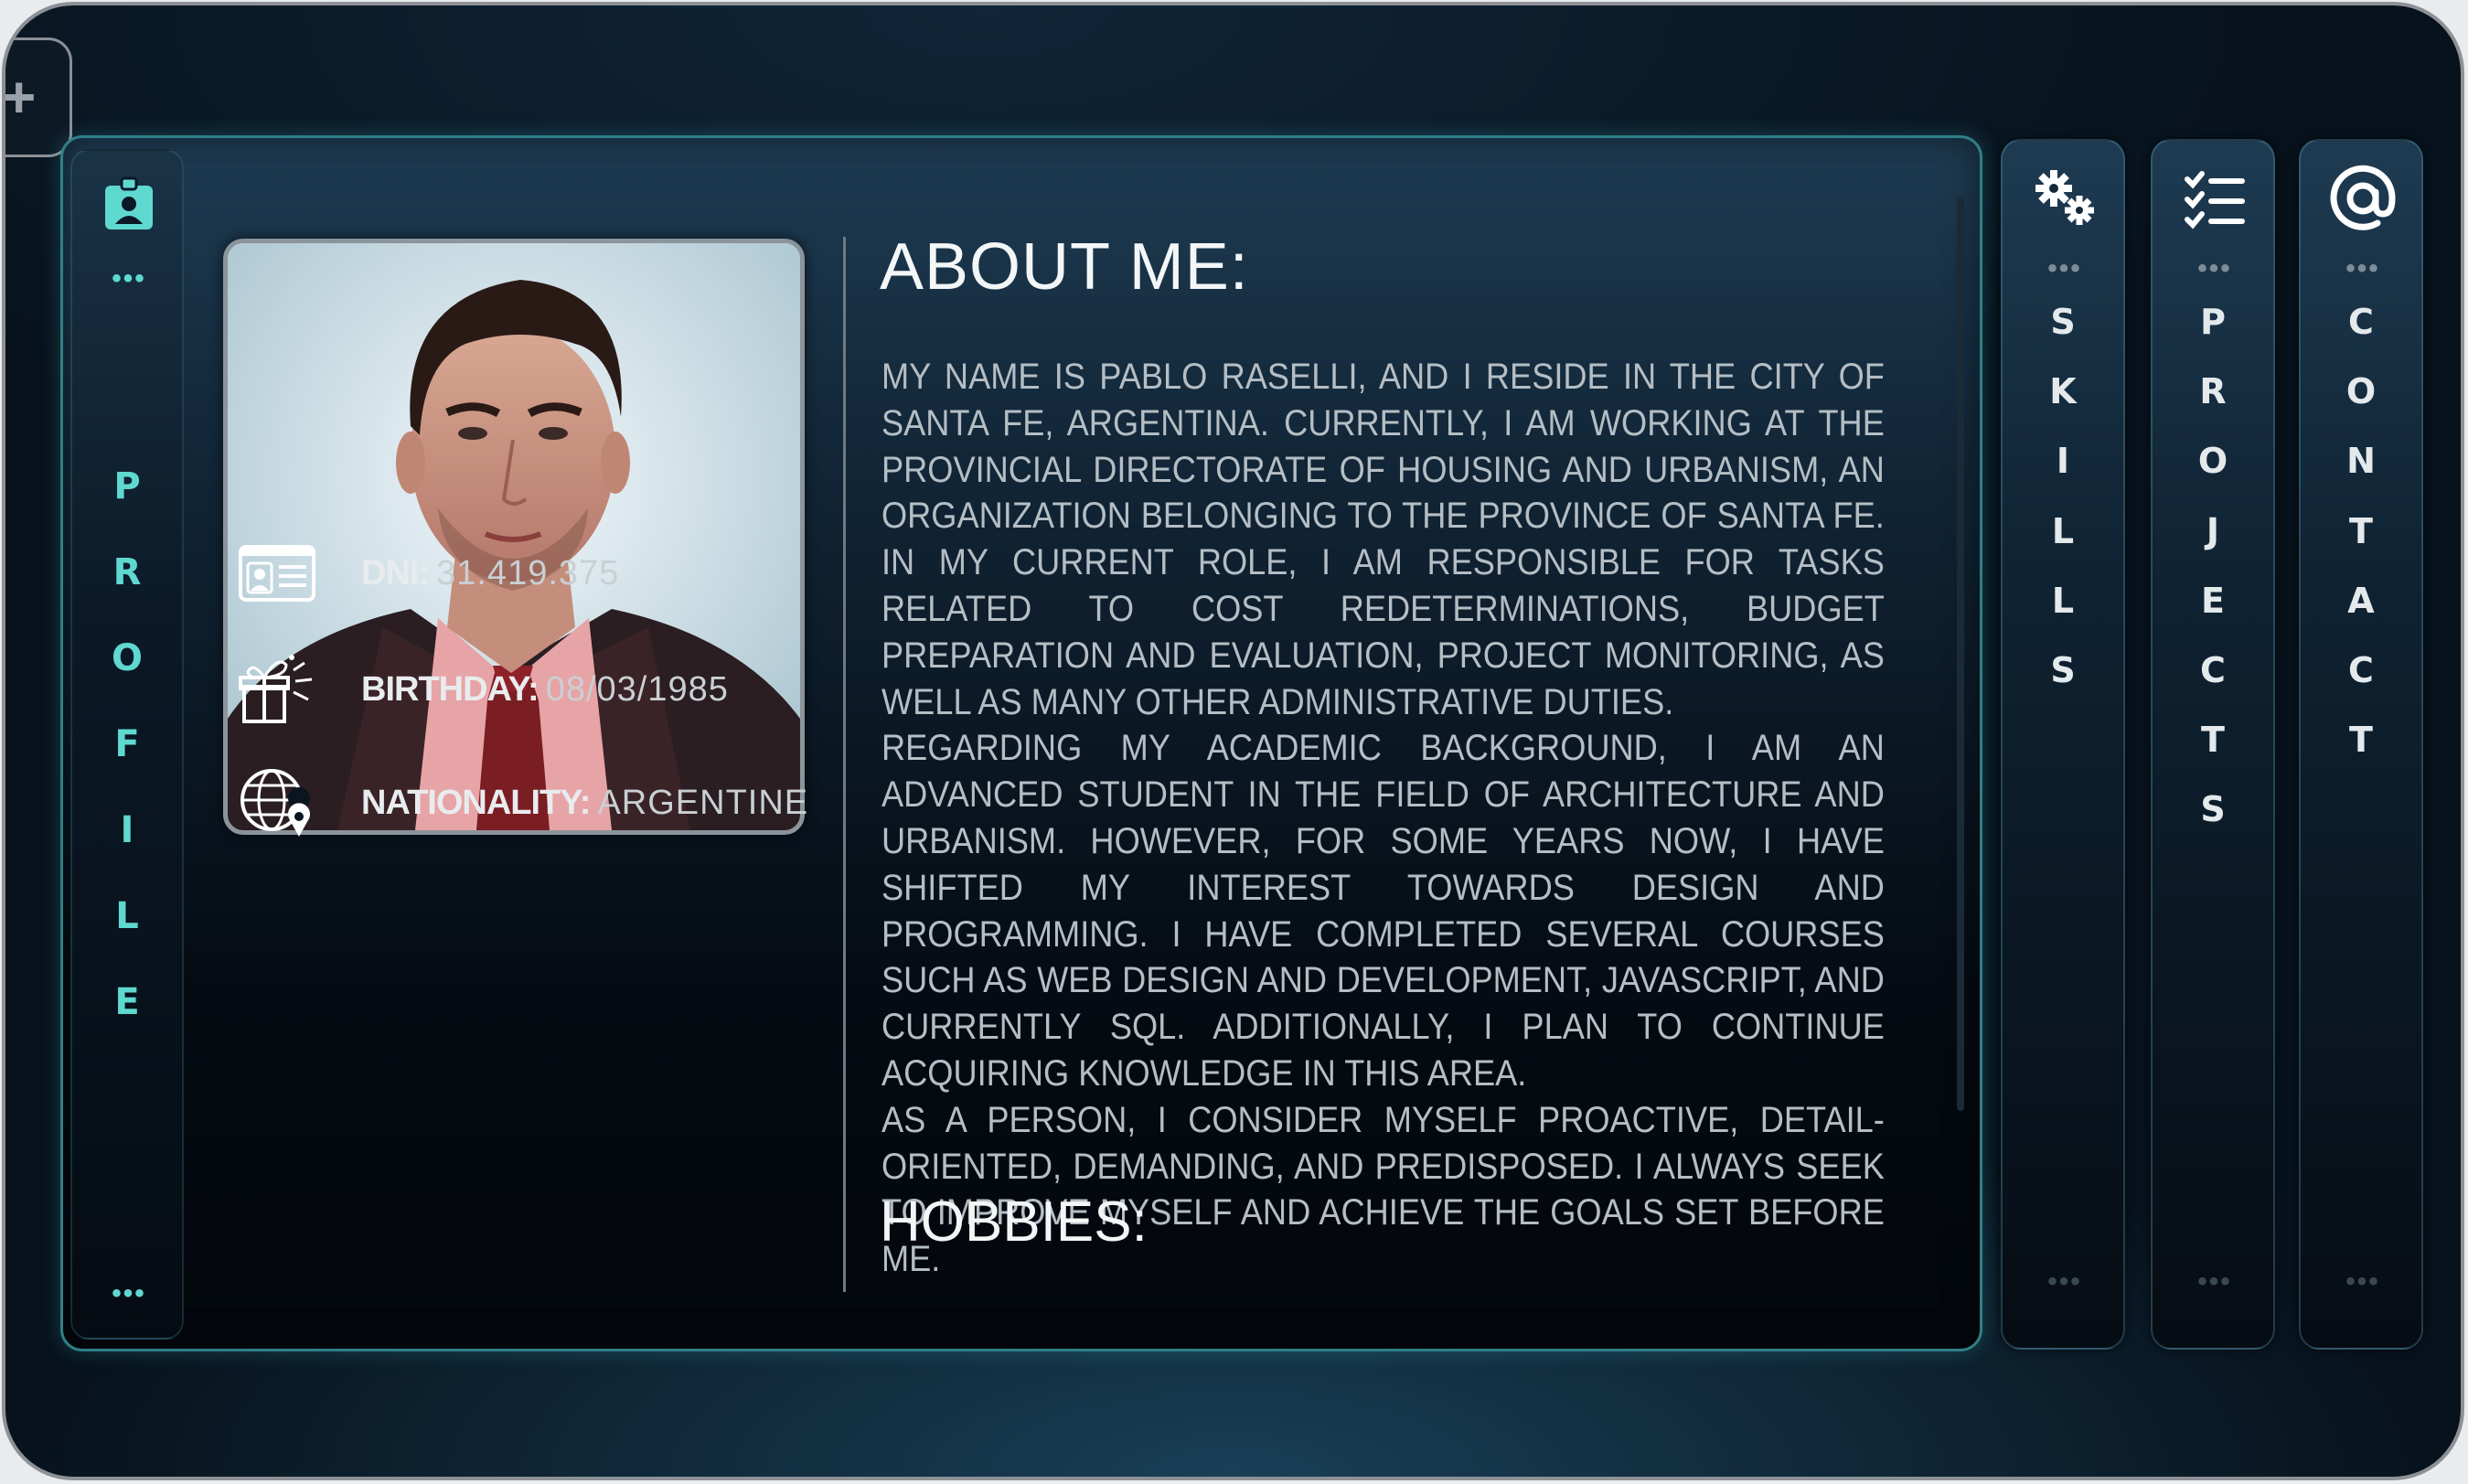 This screenshot has width=2468, height=1484. What do you see at coordinates (2361, 461) in the screenshot?
I see `tab-letter: N` at bounding box center [2361, 461].